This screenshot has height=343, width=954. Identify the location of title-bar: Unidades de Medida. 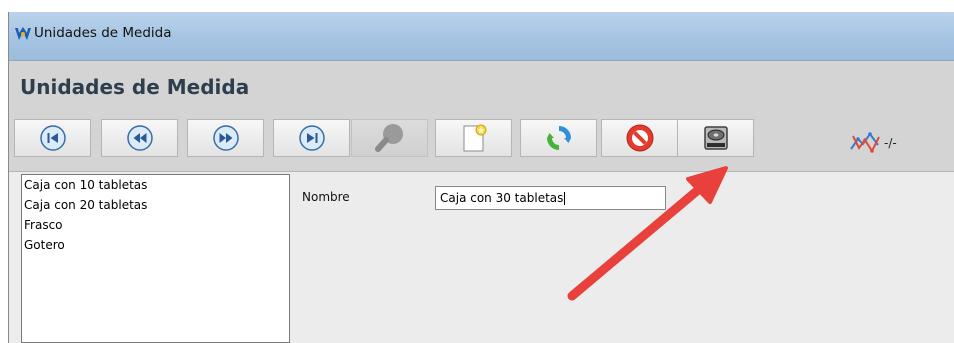
(481, 36).